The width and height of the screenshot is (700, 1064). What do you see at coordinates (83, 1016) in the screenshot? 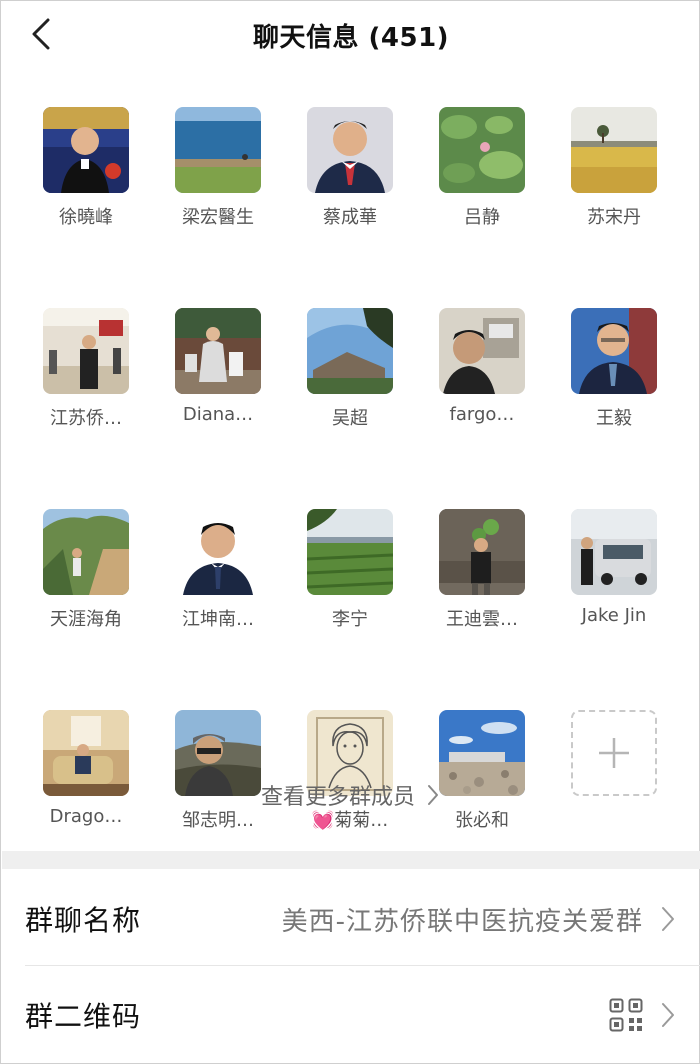
I see `group-qr-label: 群二维码` at bounding box center [83, 1016].